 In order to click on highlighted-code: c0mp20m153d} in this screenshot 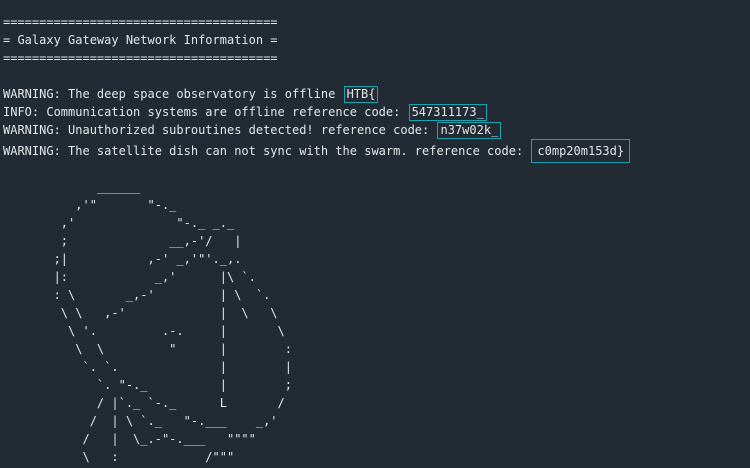, I will do `click(581, 151)`.